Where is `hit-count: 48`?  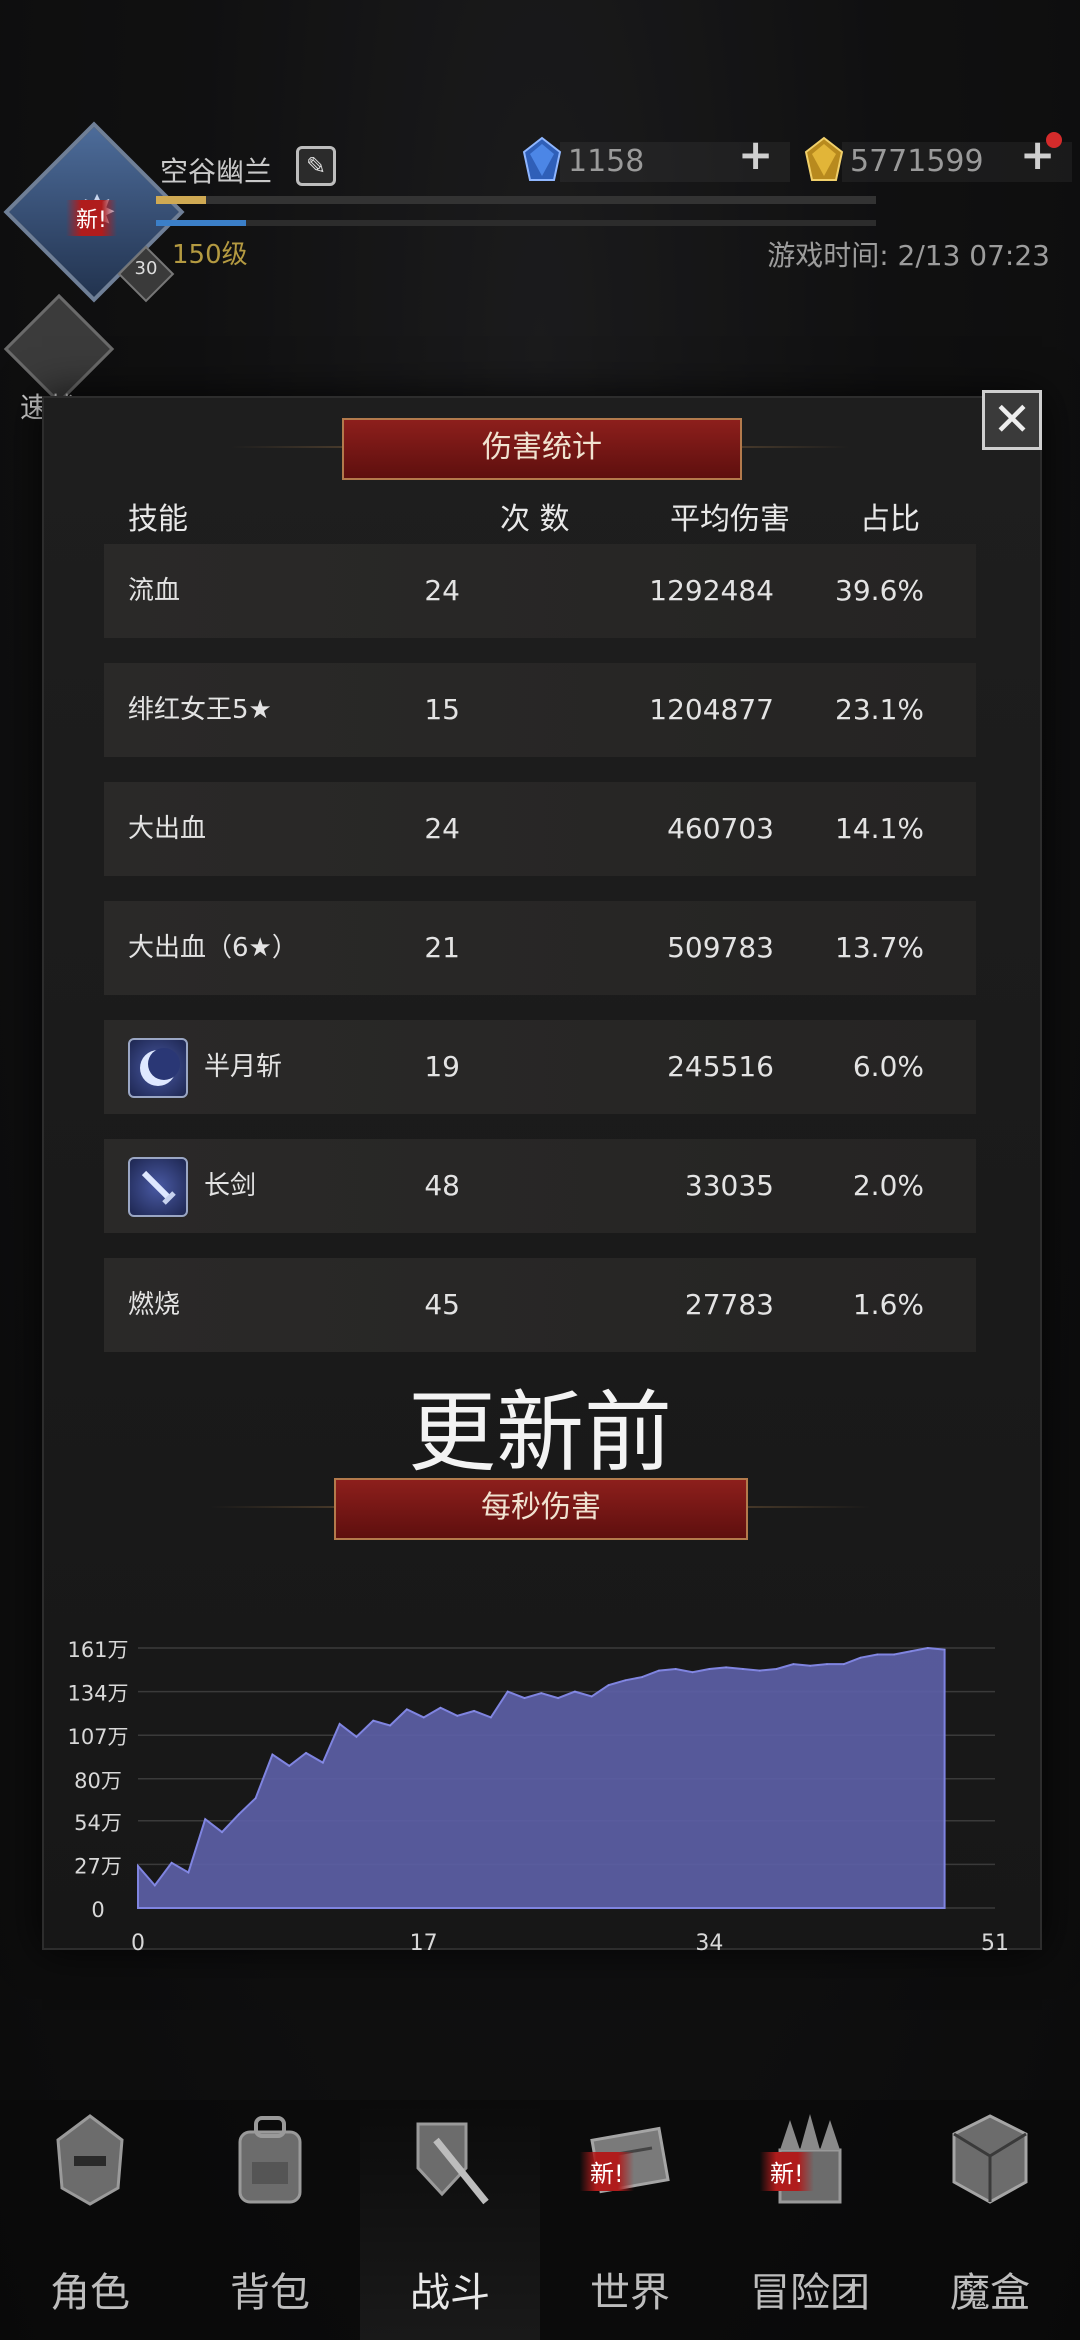
hit-count: 48 is located at coordinates (442, 1185).